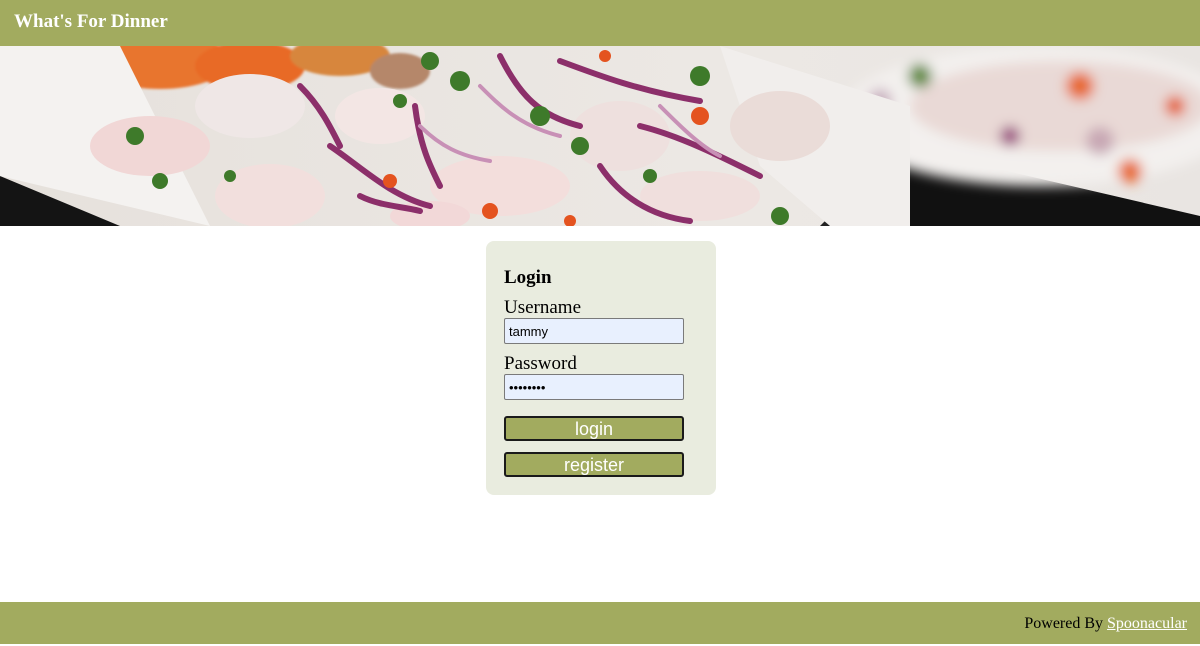 This screenshot has height=646, width=1200. Describe the element at coordinates (600, 623) in the screenshot. I see `app-footer: Powered By Spoonacular` at that location.